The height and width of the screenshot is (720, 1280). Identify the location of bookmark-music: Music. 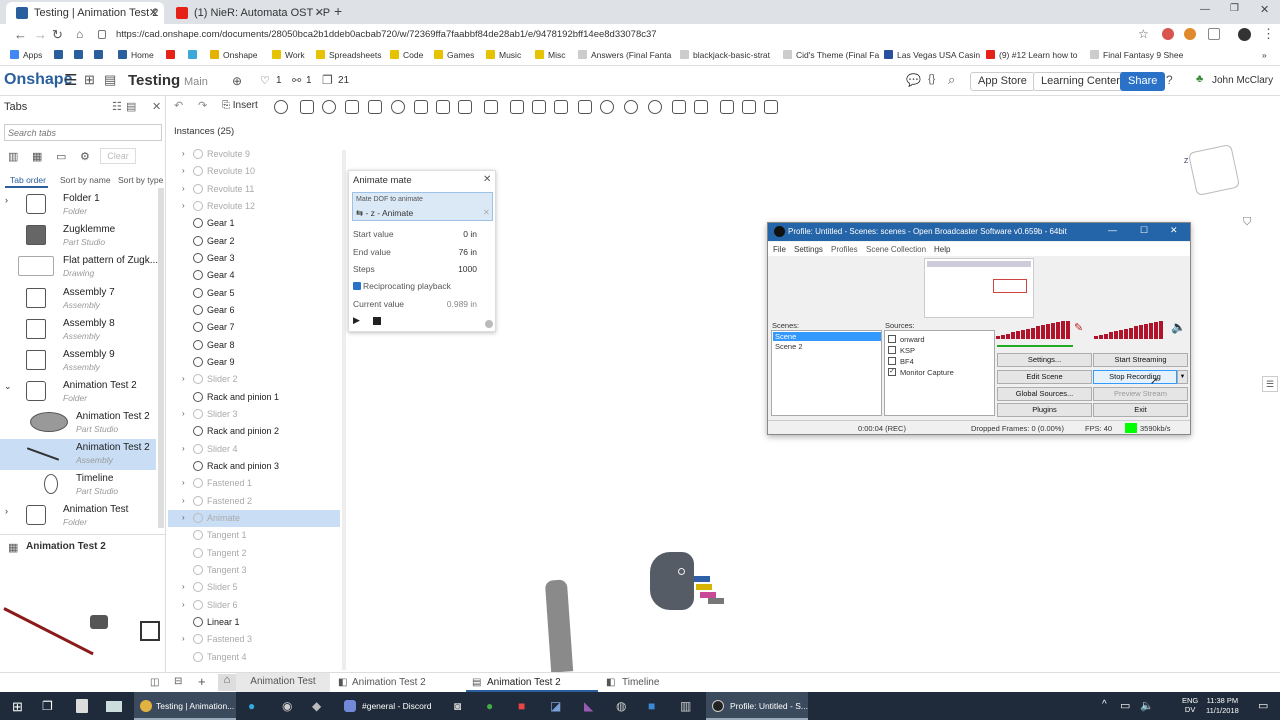
(503, 55).